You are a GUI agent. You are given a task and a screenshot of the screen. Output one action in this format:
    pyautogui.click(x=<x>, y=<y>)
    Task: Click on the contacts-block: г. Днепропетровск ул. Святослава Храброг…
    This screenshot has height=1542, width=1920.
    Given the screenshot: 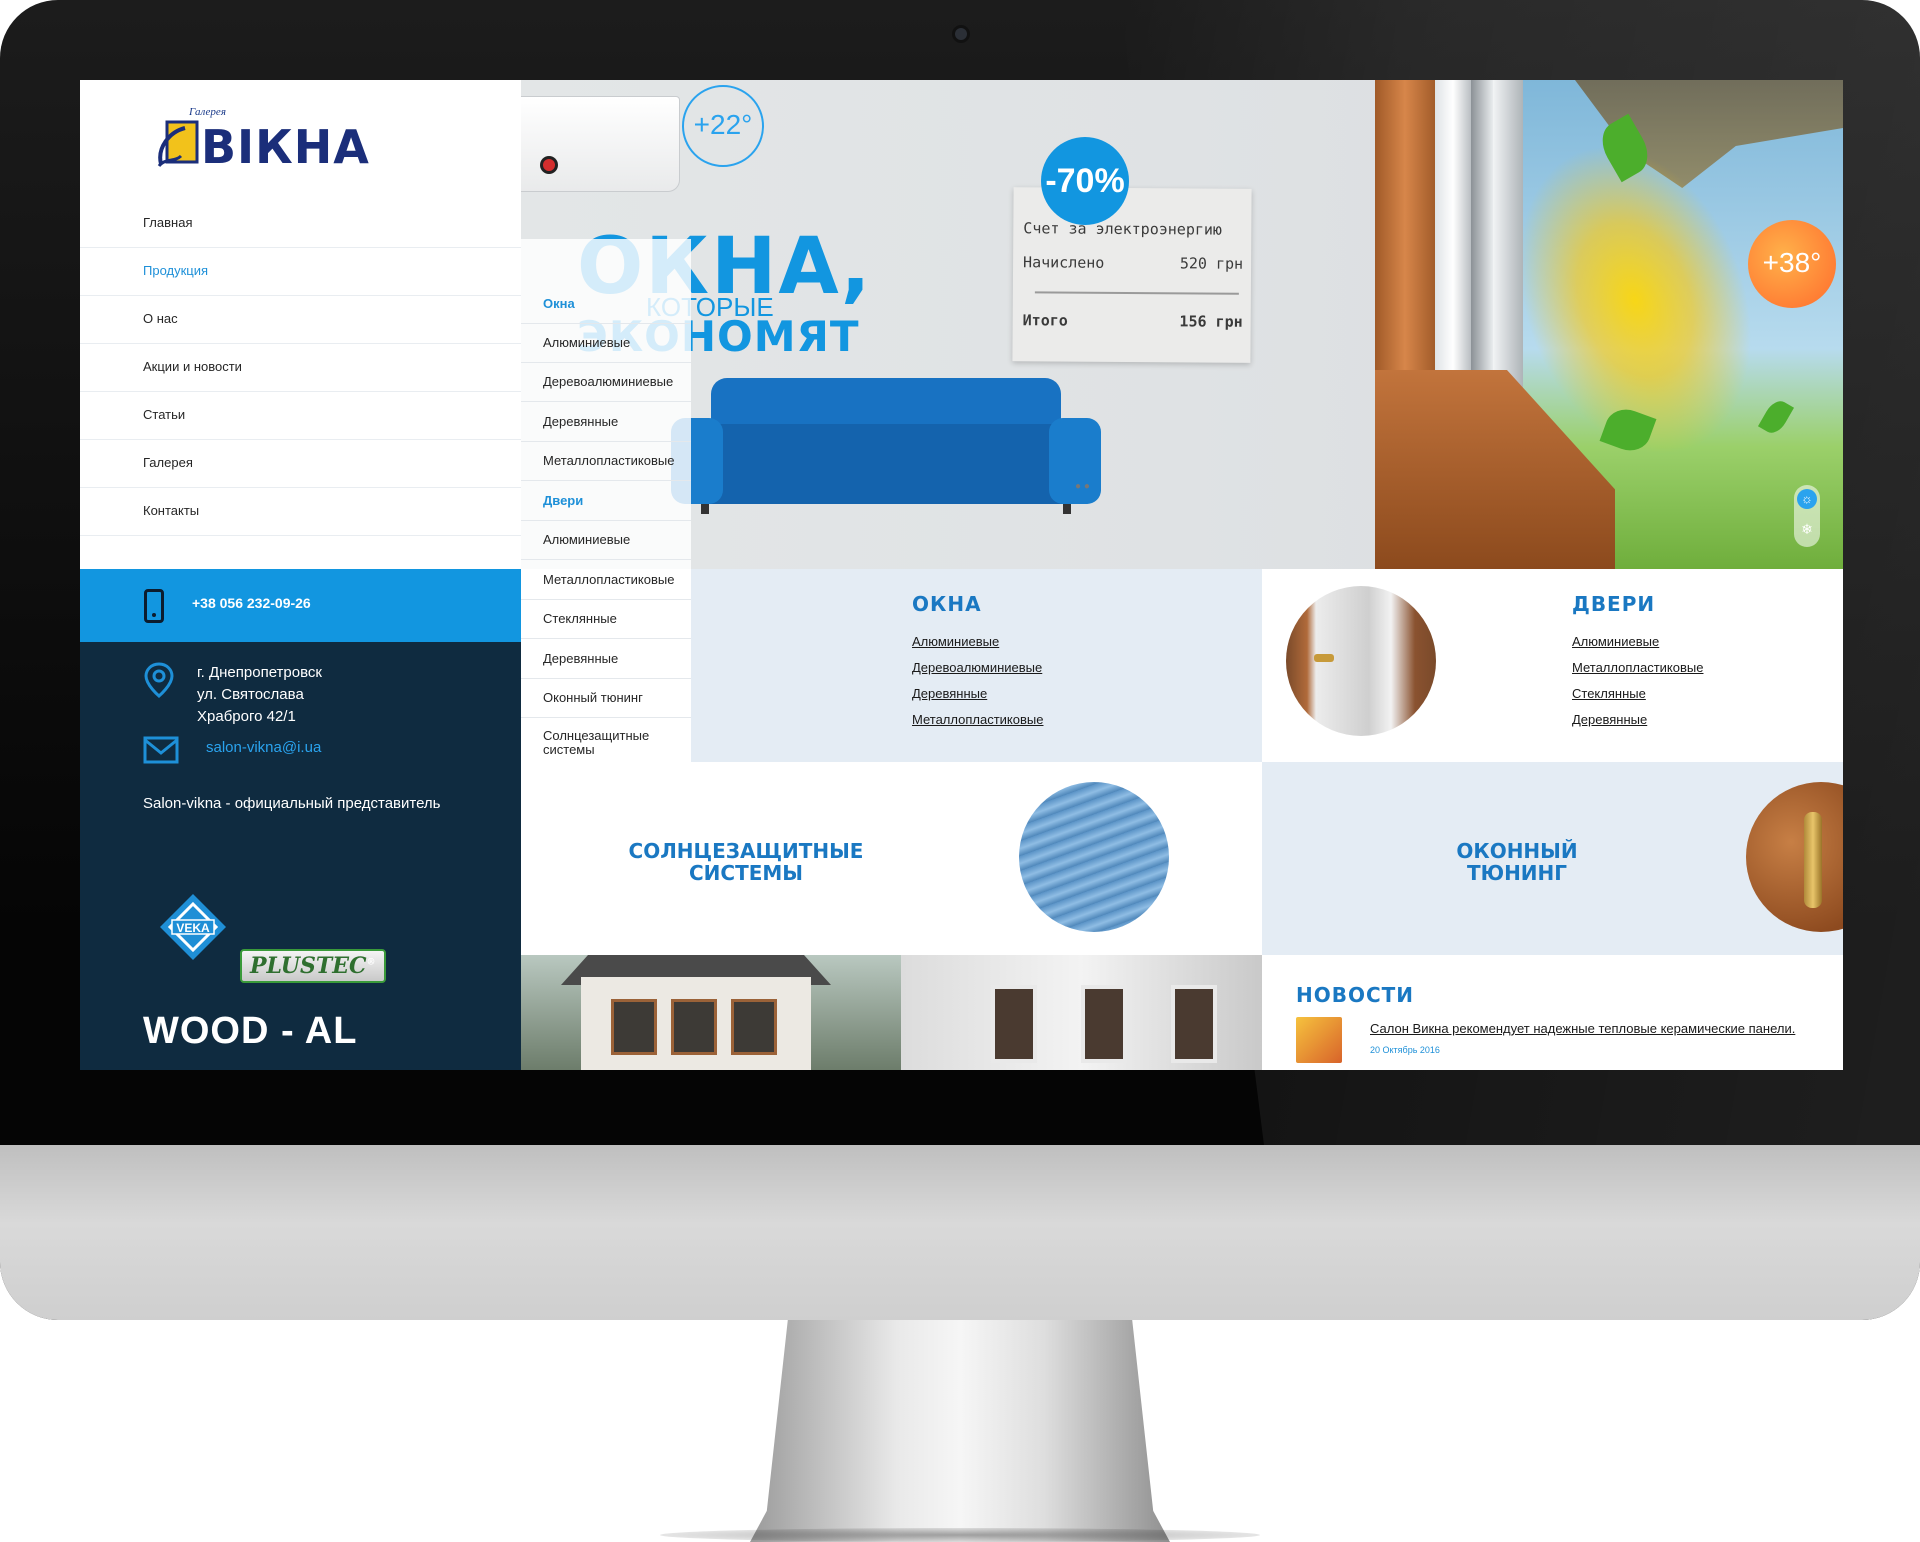 What is the action you would take?
    pyautogui.click(x=300, y=856)
    